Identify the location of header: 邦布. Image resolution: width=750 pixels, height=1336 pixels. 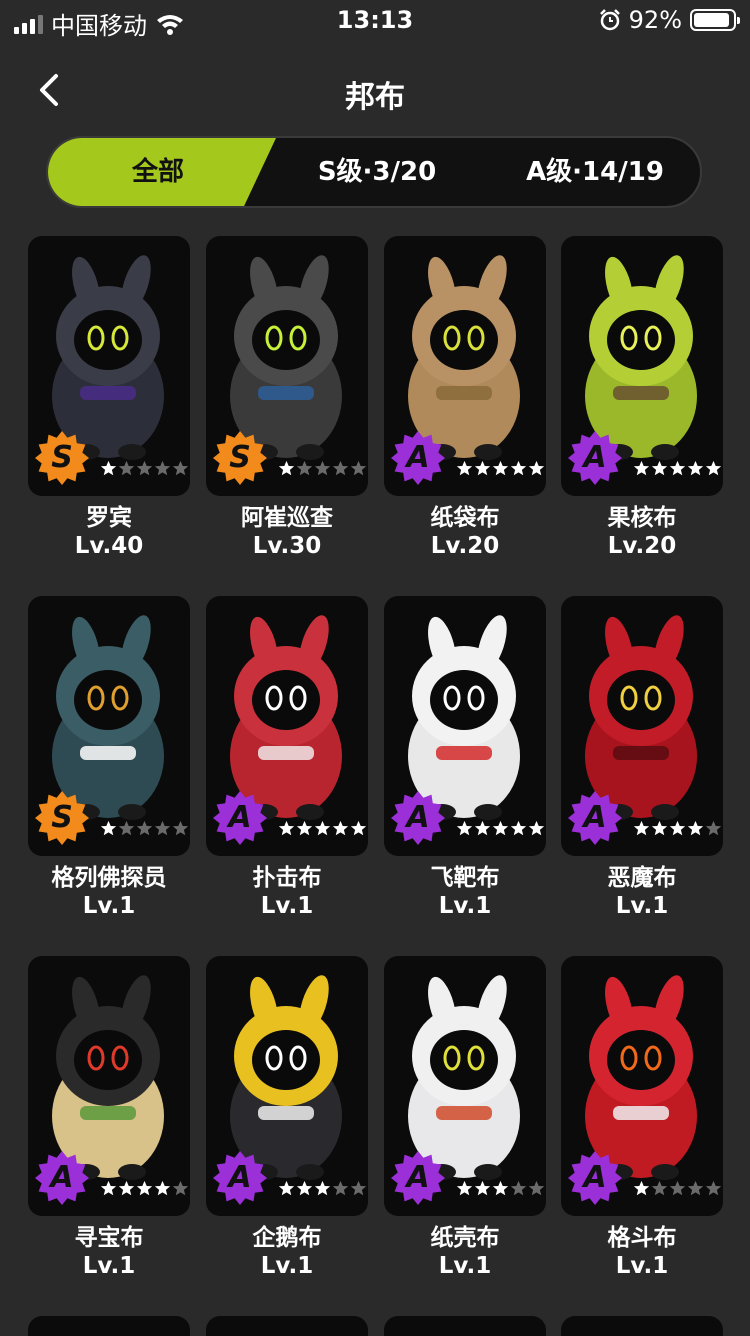
(375, 90).